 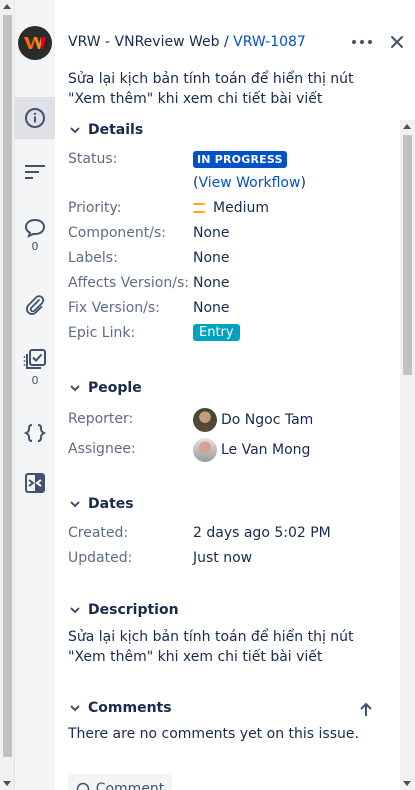 What do you see at coordinates (93, 159) in the screenshot?
I see `status-label: Status:` at bounding box center [93, 159].